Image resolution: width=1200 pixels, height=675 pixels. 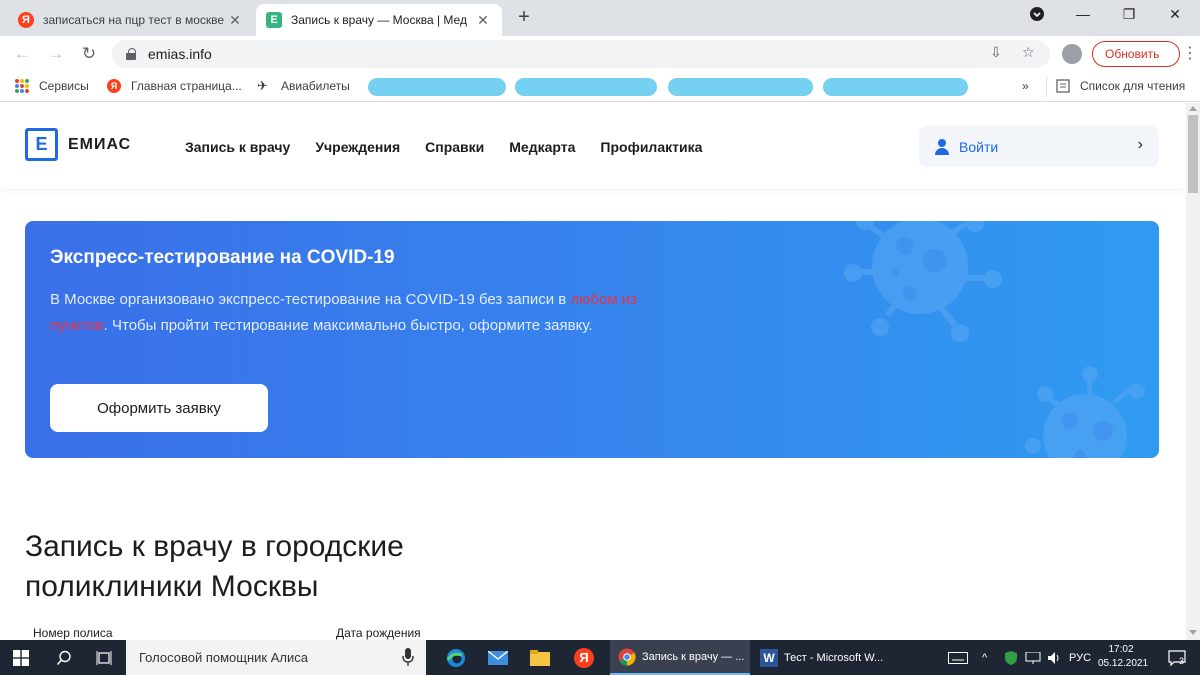 What do you see at coordinates (134, 20) in the screenshot?
I see `tab-title: записаться на пцр тест в москве` at bounding box center [134, 20].